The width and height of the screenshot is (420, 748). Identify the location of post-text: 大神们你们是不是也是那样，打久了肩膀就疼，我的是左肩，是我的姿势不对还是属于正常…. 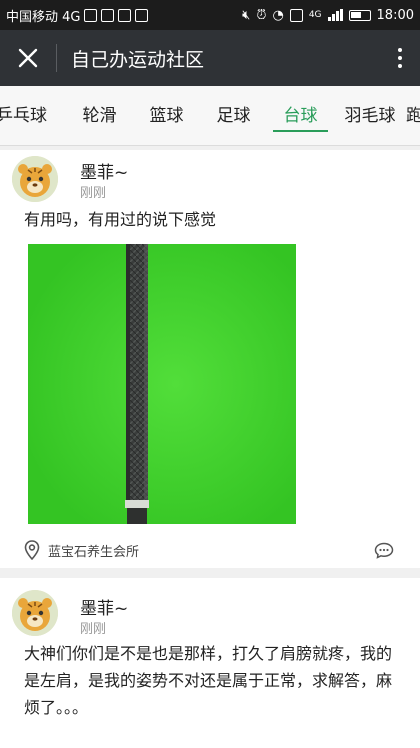
(208, 680).